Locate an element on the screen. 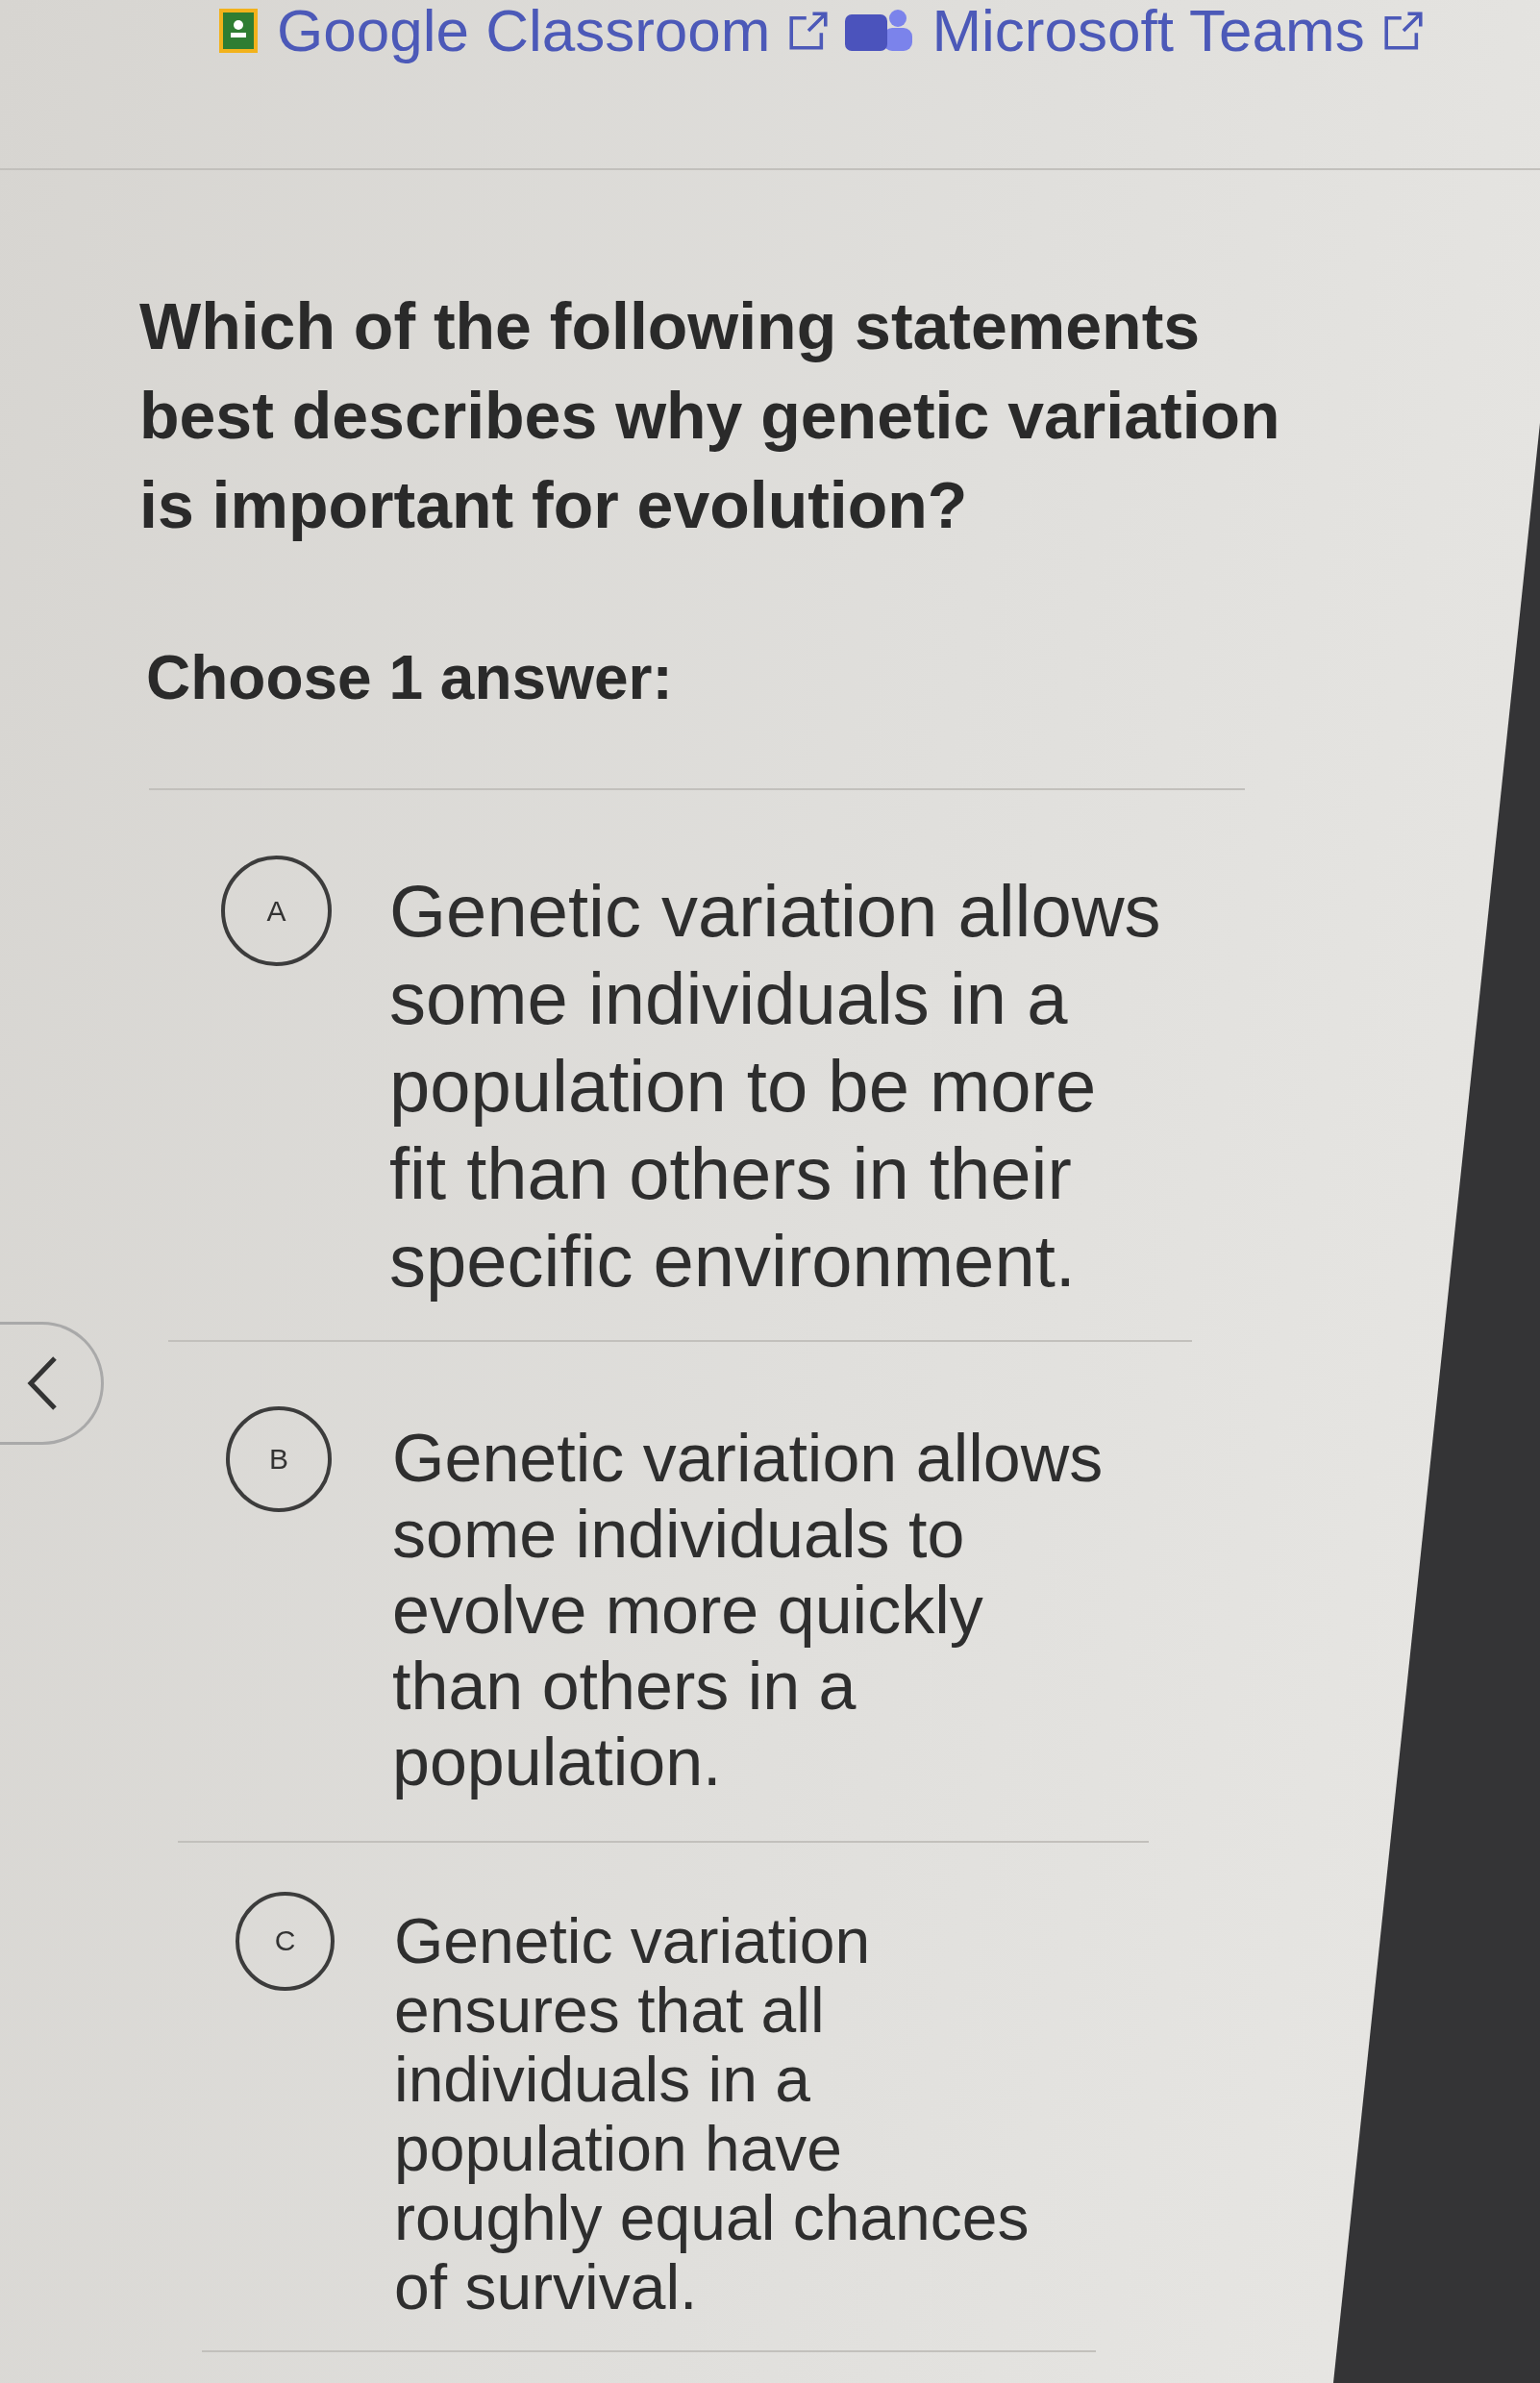 The width and height of the screenshot is (1540, 2383). radio-button: B is located at coordinates (279, 1459).